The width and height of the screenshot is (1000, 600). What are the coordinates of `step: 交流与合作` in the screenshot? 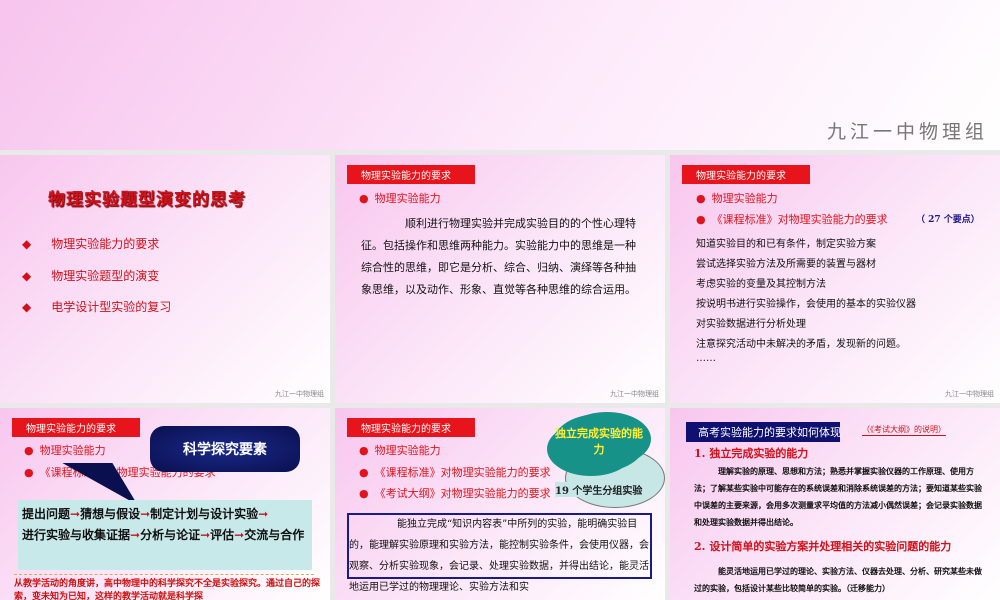 It's located at (274, 535).